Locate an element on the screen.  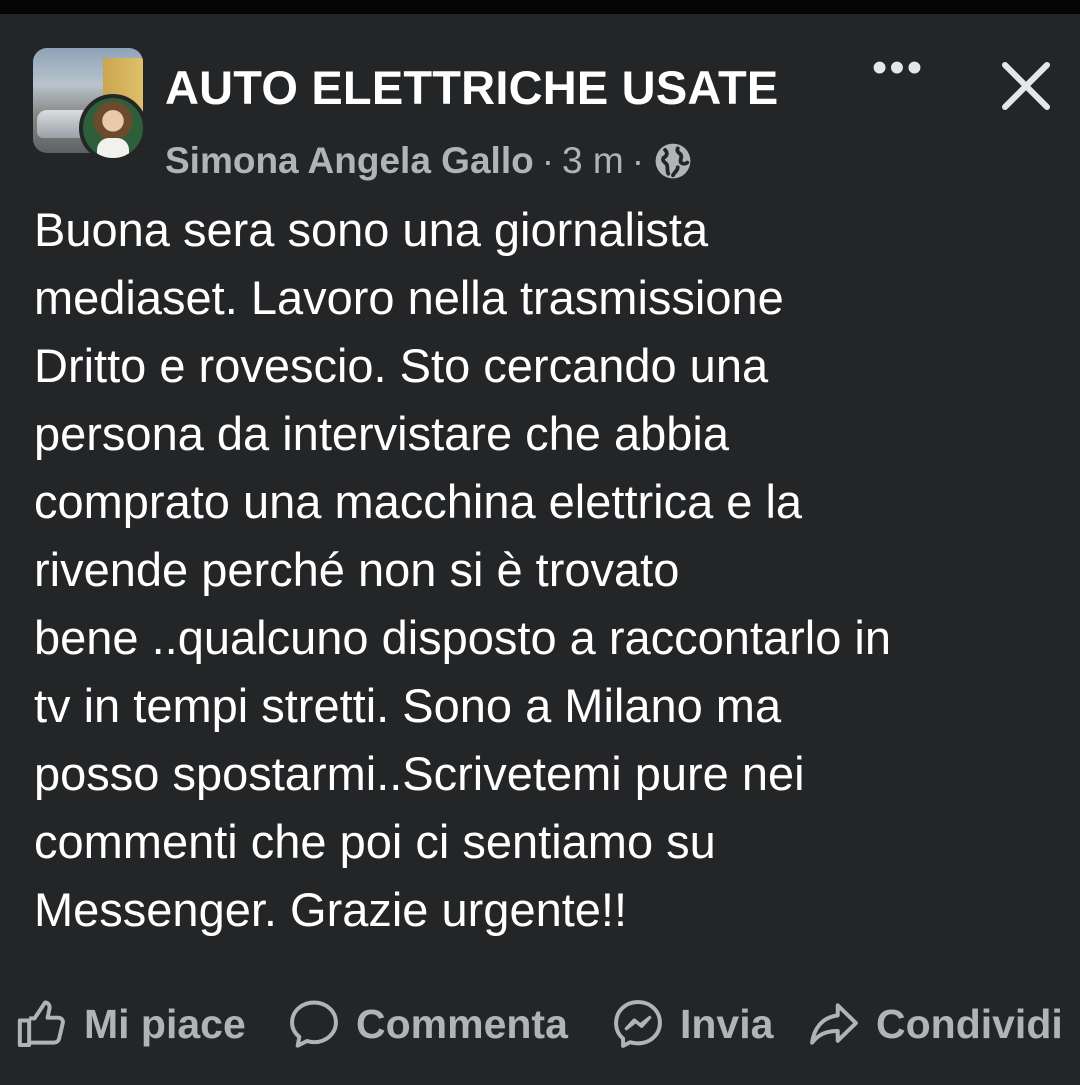
more-options-button: ••• is located at coordinates (898, 70).